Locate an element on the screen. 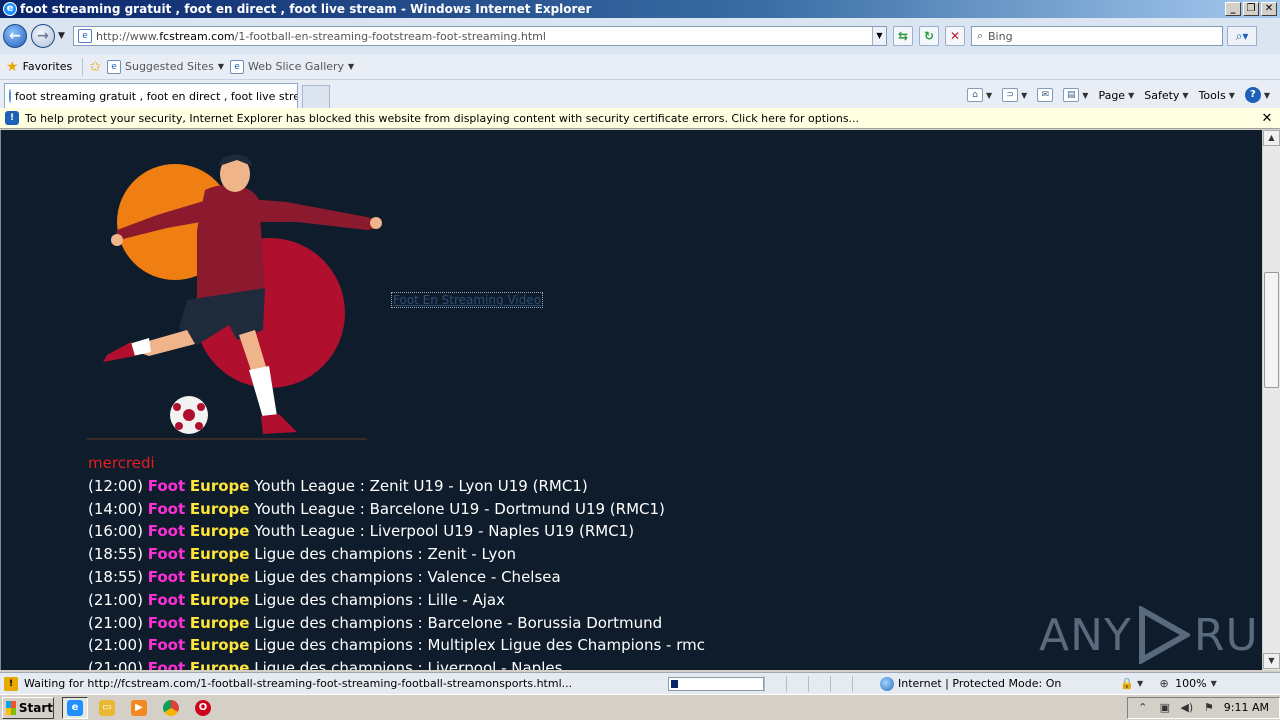 The height and width of the screenshot is (720, 1280). add-favorite-button: ✩ is located at coordinates (95, 67).